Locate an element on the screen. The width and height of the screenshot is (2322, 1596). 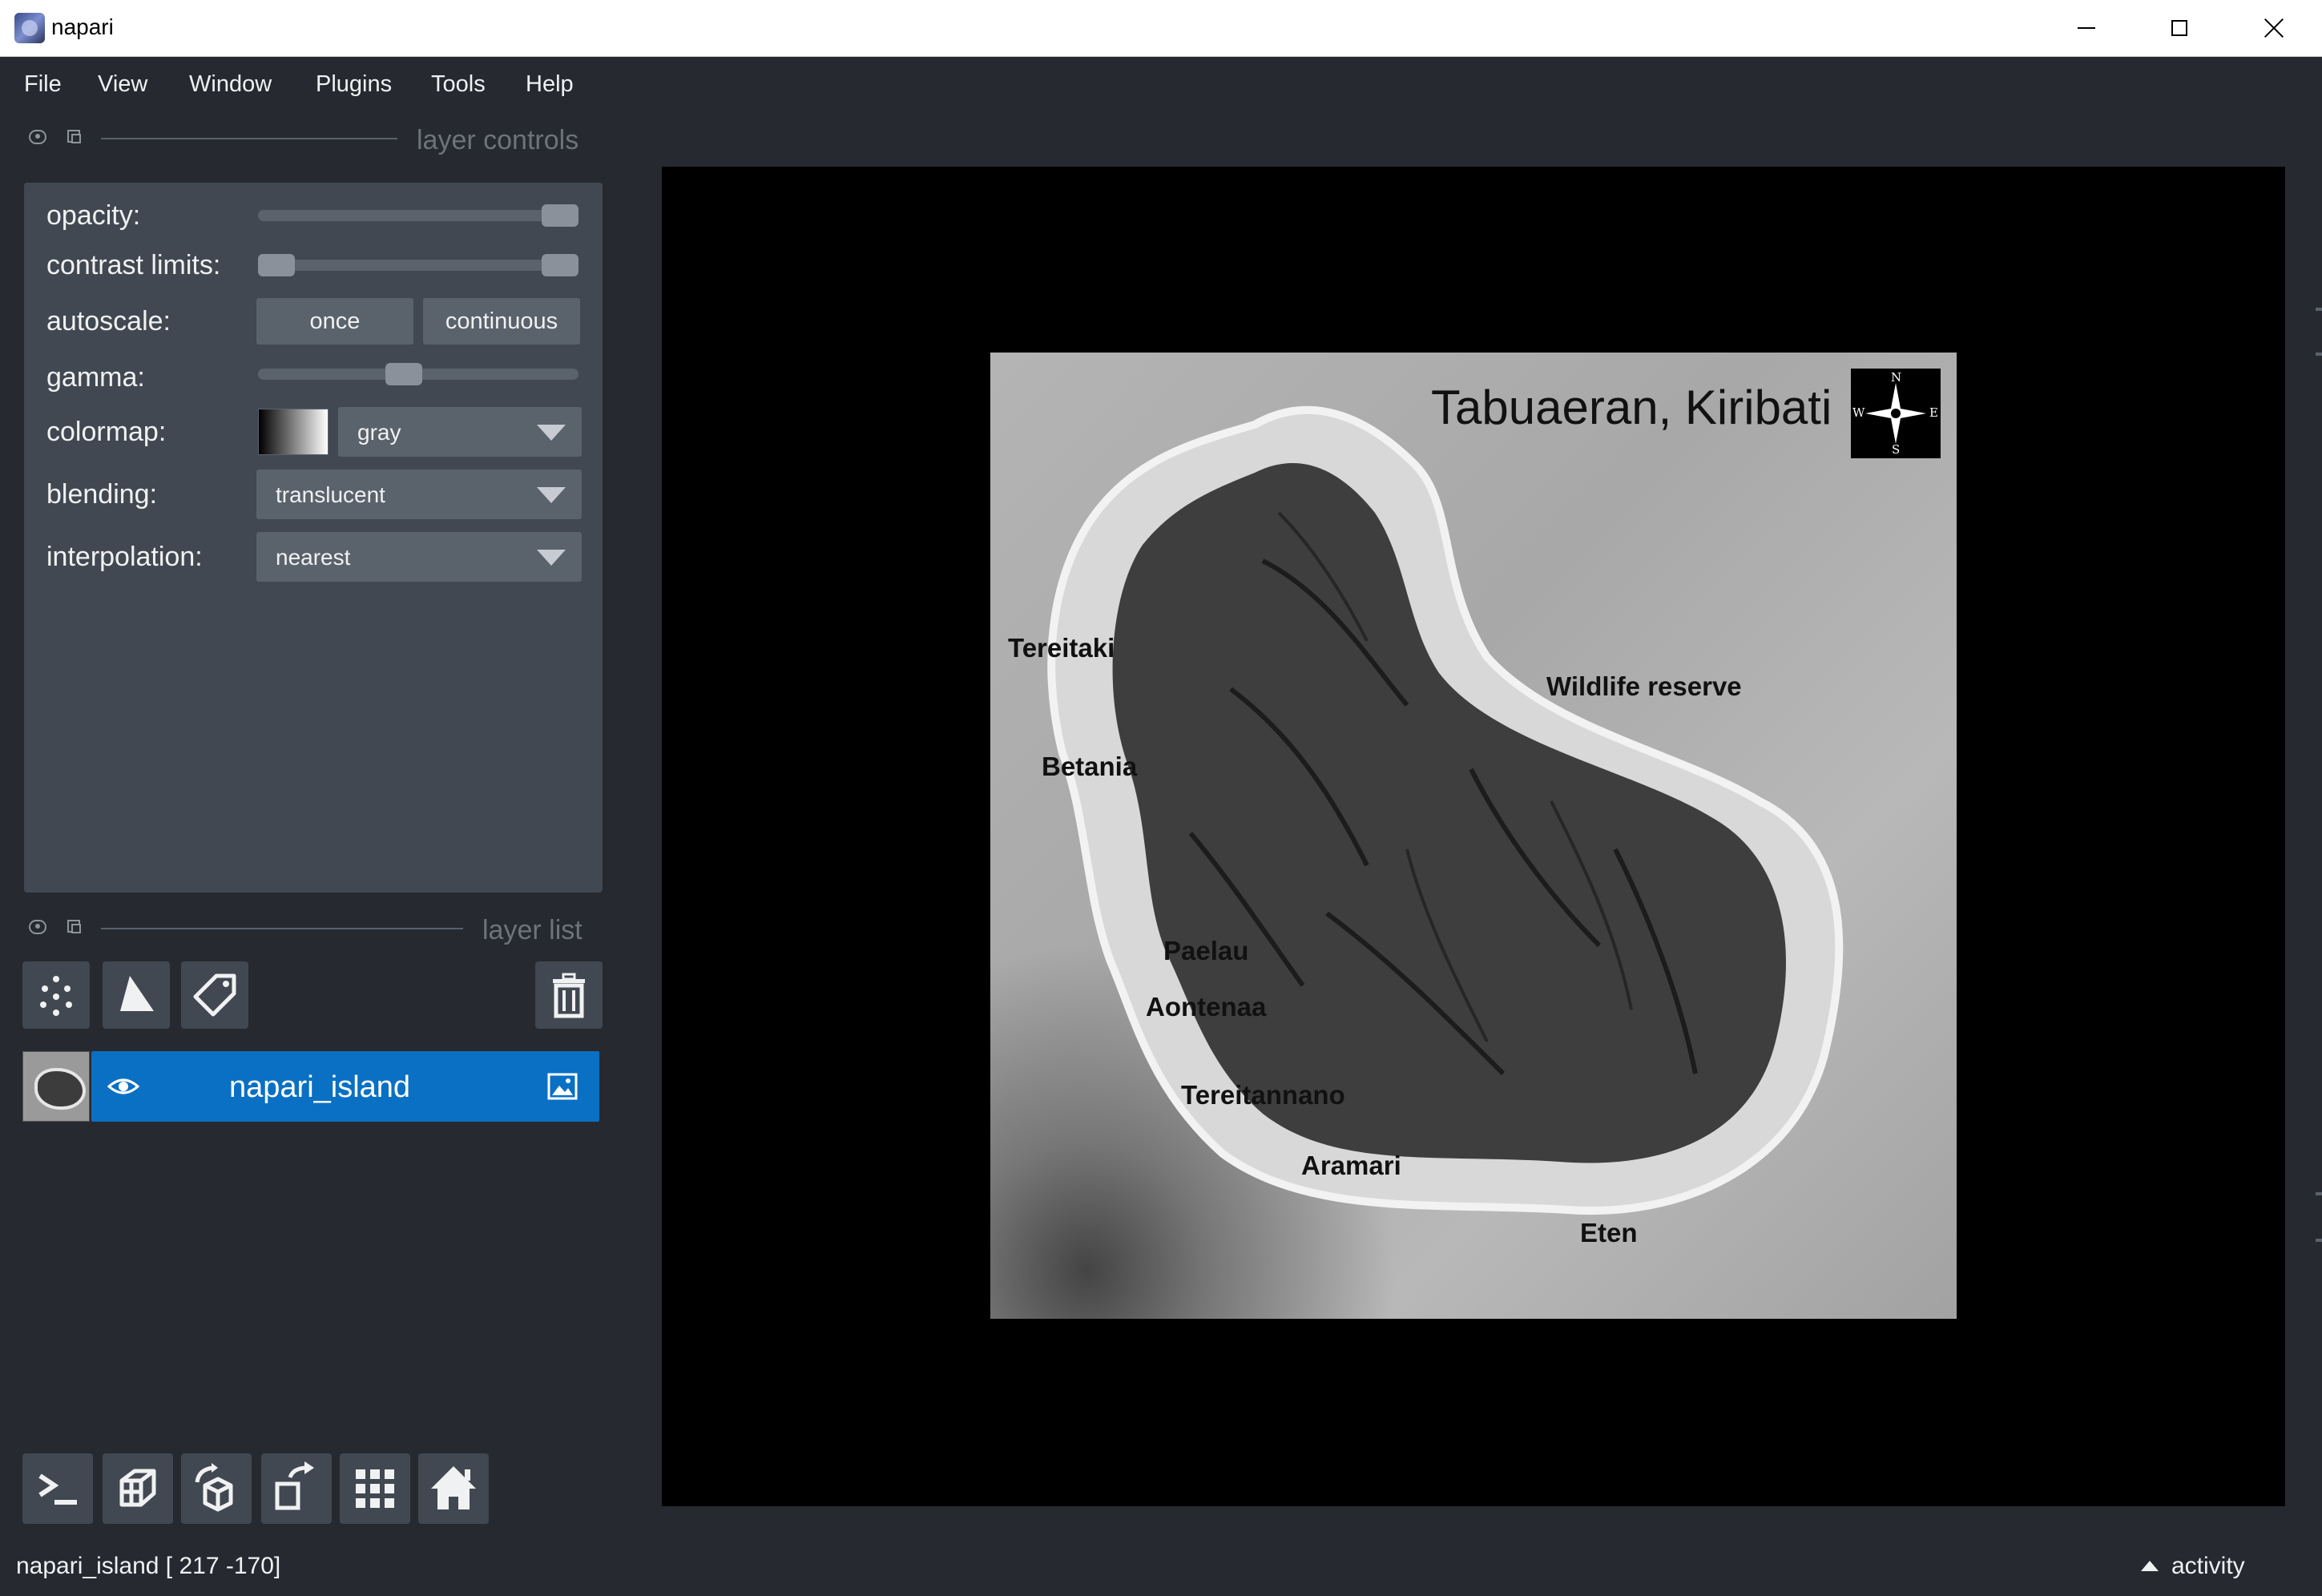
layer-item-selected: napari_island is located at coordinates (345, 1086).